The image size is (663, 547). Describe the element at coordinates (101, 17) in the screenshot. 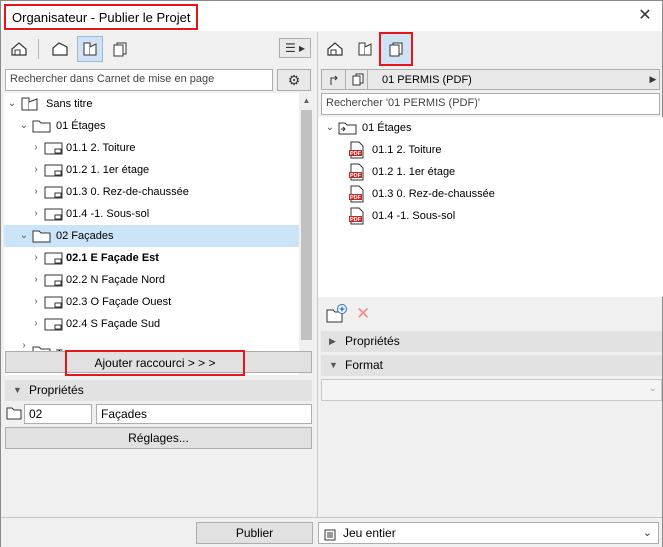

I see `window-title: Organisateur - Publier le Projet` at that location.